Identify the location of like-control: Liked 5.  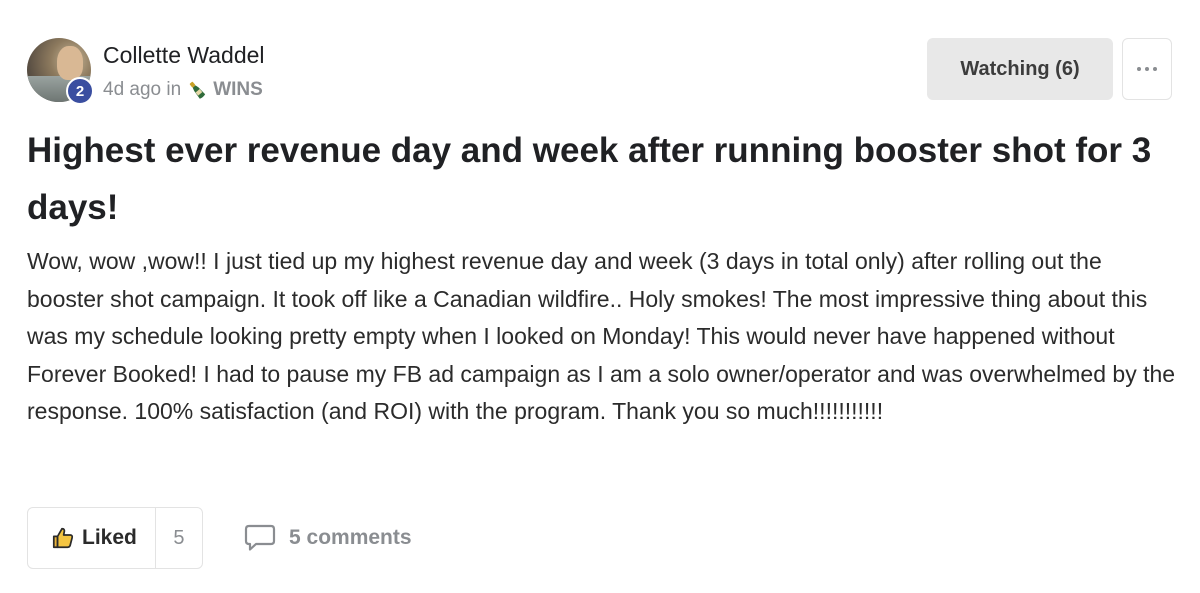
(115, 538).